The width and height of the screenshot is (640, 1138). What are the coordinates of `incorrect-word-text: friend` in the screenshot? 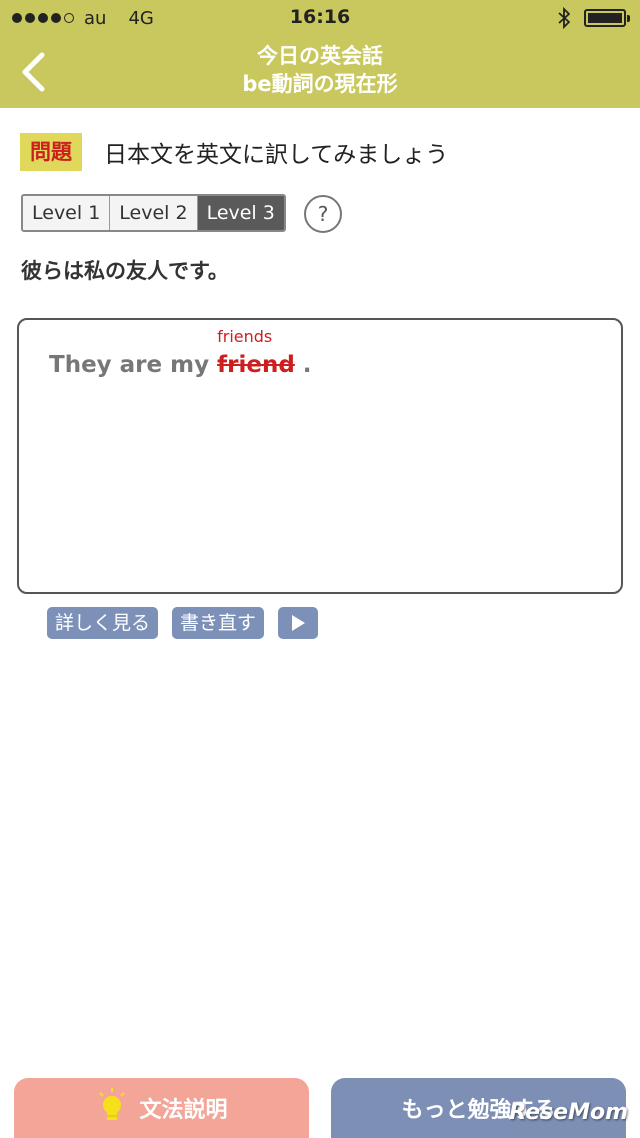 It's located at (256, 365).